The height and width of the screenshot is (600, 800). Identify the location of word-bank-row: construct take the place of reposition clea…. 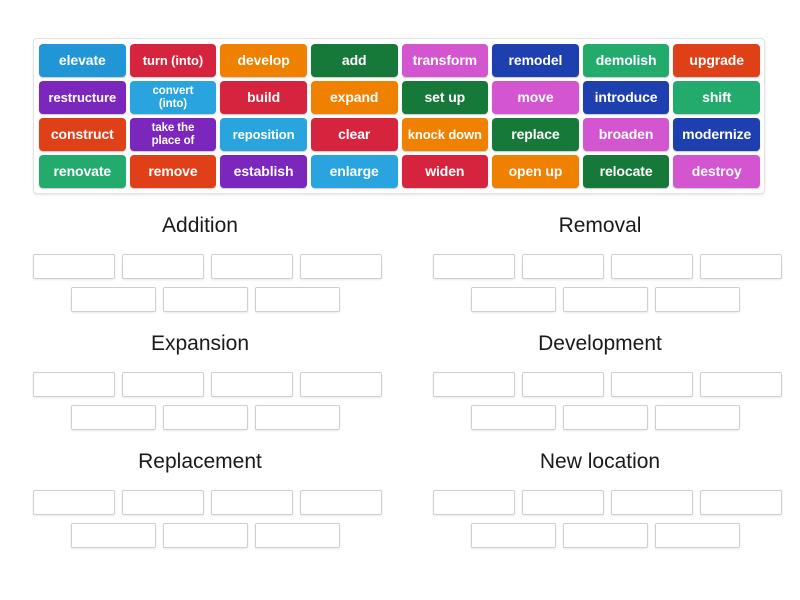
(399, 134).